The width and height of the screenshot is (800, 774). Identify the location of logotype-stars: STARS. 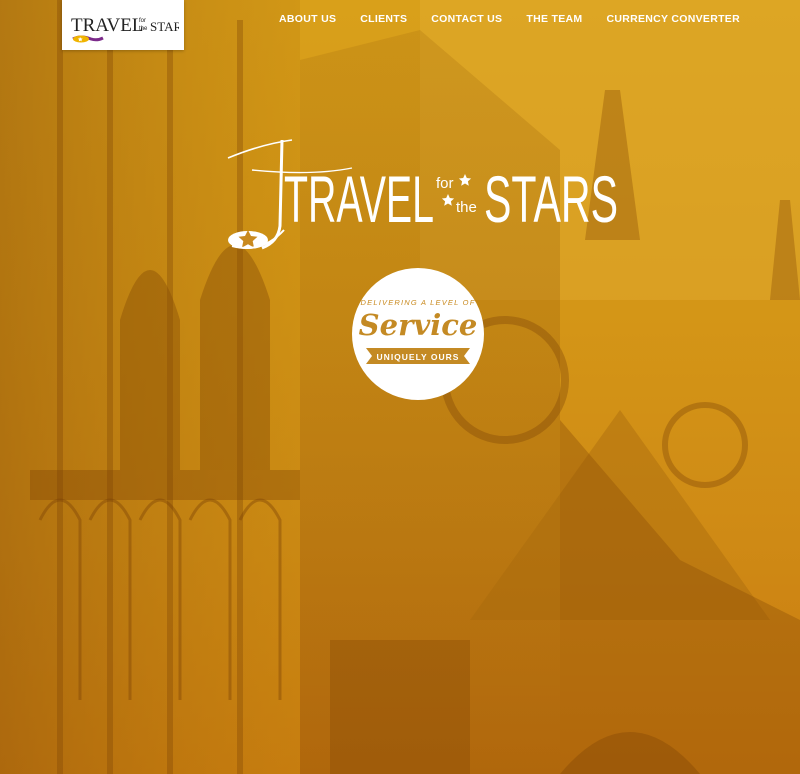
(551, 199).